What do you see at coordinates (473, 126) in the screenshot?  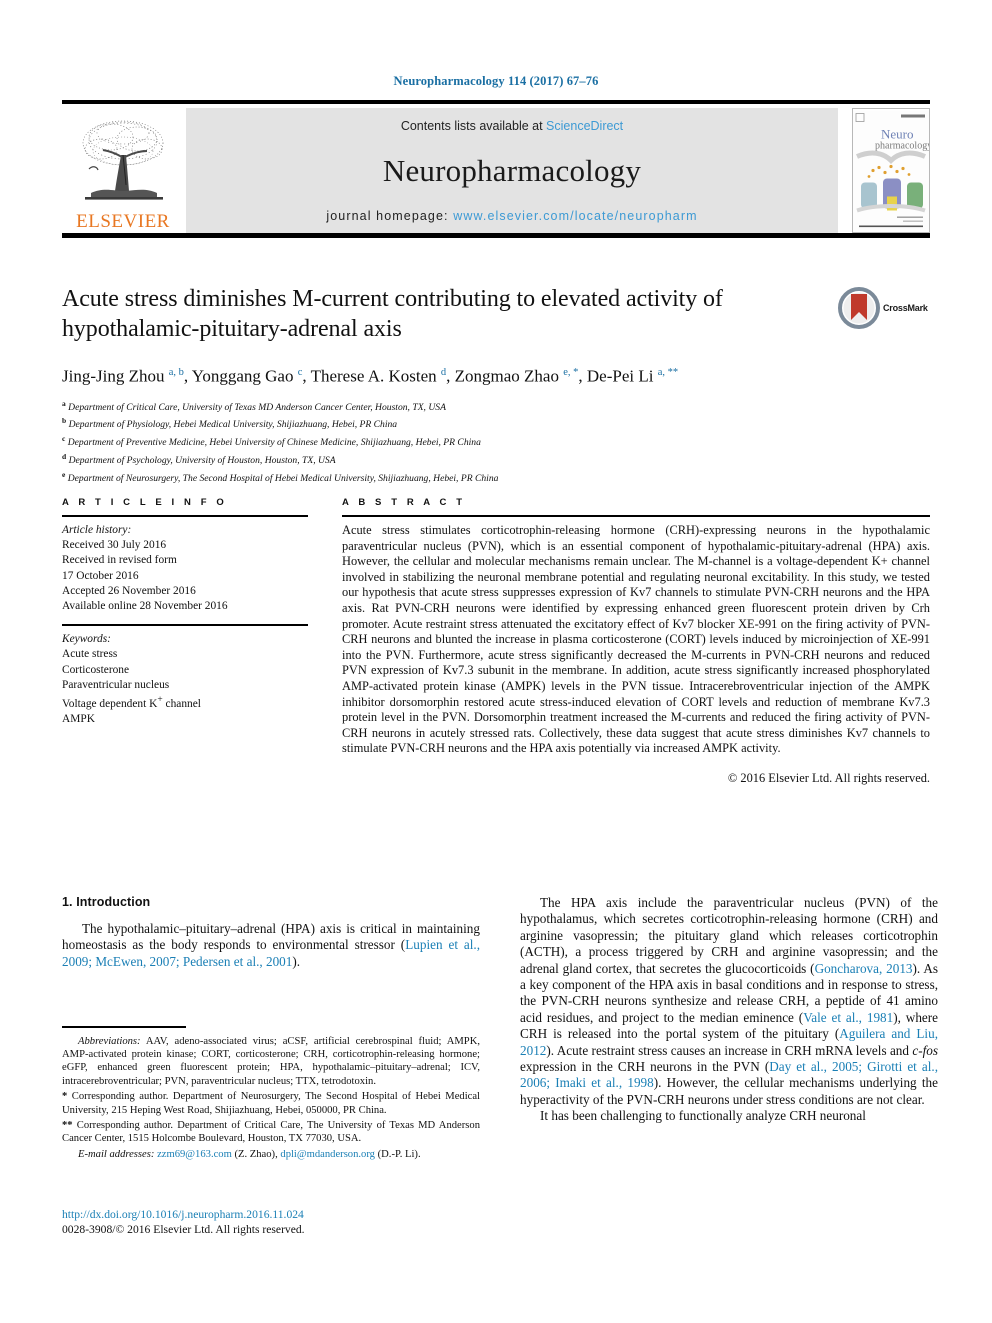 I see `contents-prefix: Contents lists available at` at bounding box center [473, 126].